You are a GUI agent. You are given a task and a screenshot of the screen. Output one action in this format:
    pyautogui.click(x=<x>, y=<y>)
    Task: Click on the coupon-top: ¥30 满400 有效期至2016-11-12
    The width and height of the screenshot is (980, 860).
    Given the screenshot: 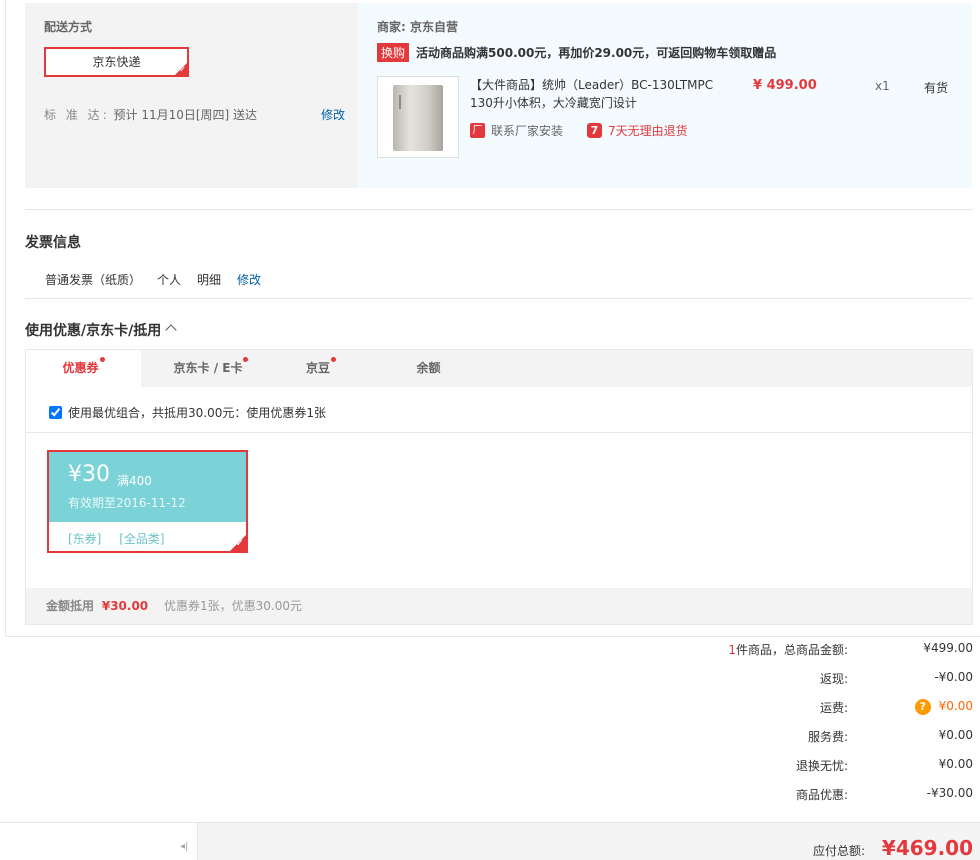 What is the action you would take?
    pyautogui.click(x=147, y=487)
    